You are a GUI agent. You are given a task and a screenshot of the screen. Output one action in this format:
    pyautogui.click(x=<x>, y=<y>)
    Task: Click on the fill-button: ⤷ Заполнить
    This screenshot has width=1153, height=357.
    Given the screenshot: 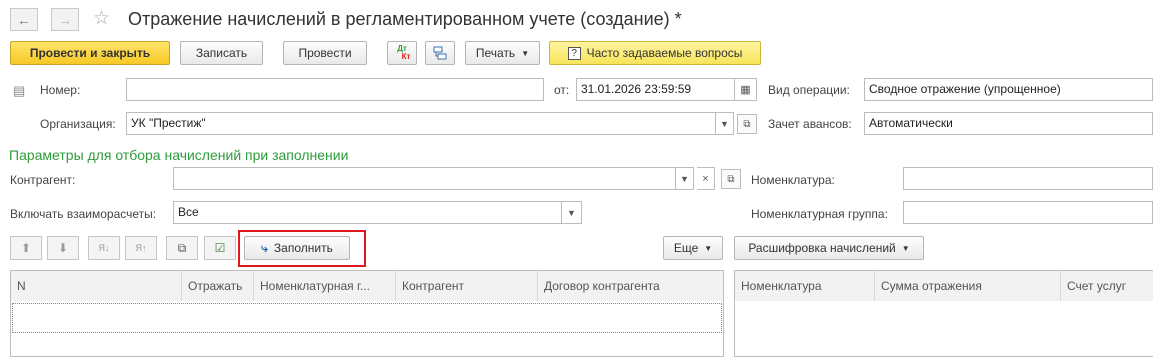 What is the action you would take?
    pyautogui.click(x=297, y=248)
    